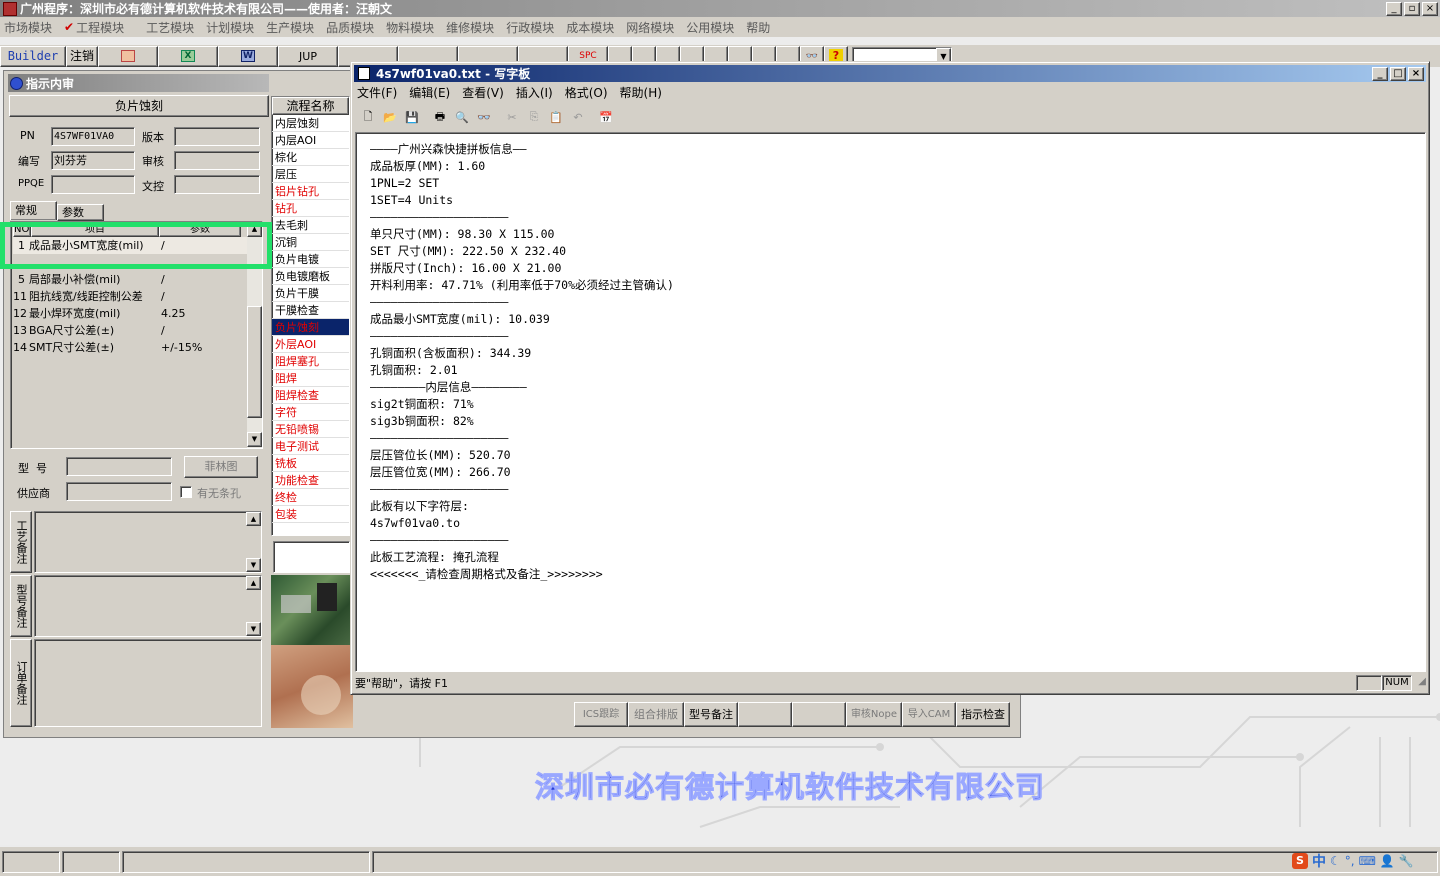 The height and width of the screenshot is (876, 1440). What do you see at coordinates (93, 184) in the screenshot?
I see `ppqe-field` at bounding box center [93, 184].